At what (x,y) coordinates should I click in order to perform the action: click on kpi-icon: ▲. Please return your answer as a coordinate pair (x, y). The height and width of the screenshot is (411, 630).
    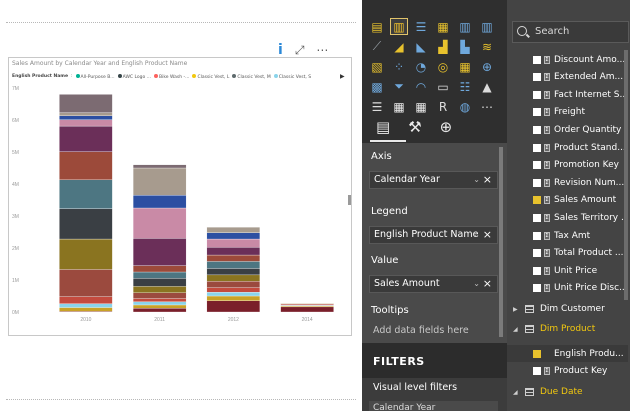
    Looking at the image, I should click on (487, 86).